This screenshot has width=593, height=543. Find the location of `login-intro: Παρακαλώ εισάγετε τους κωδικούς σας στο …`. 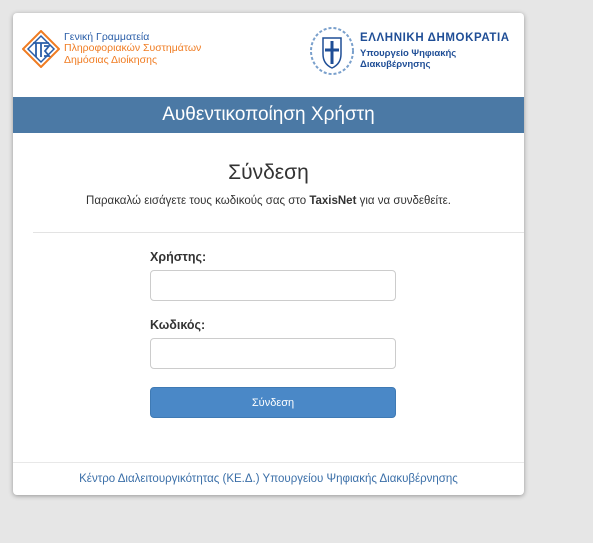

login-intro: Παρακαλώ εισάγετε τους κωδικούς σας στο … is located at coordinates (268, 201).